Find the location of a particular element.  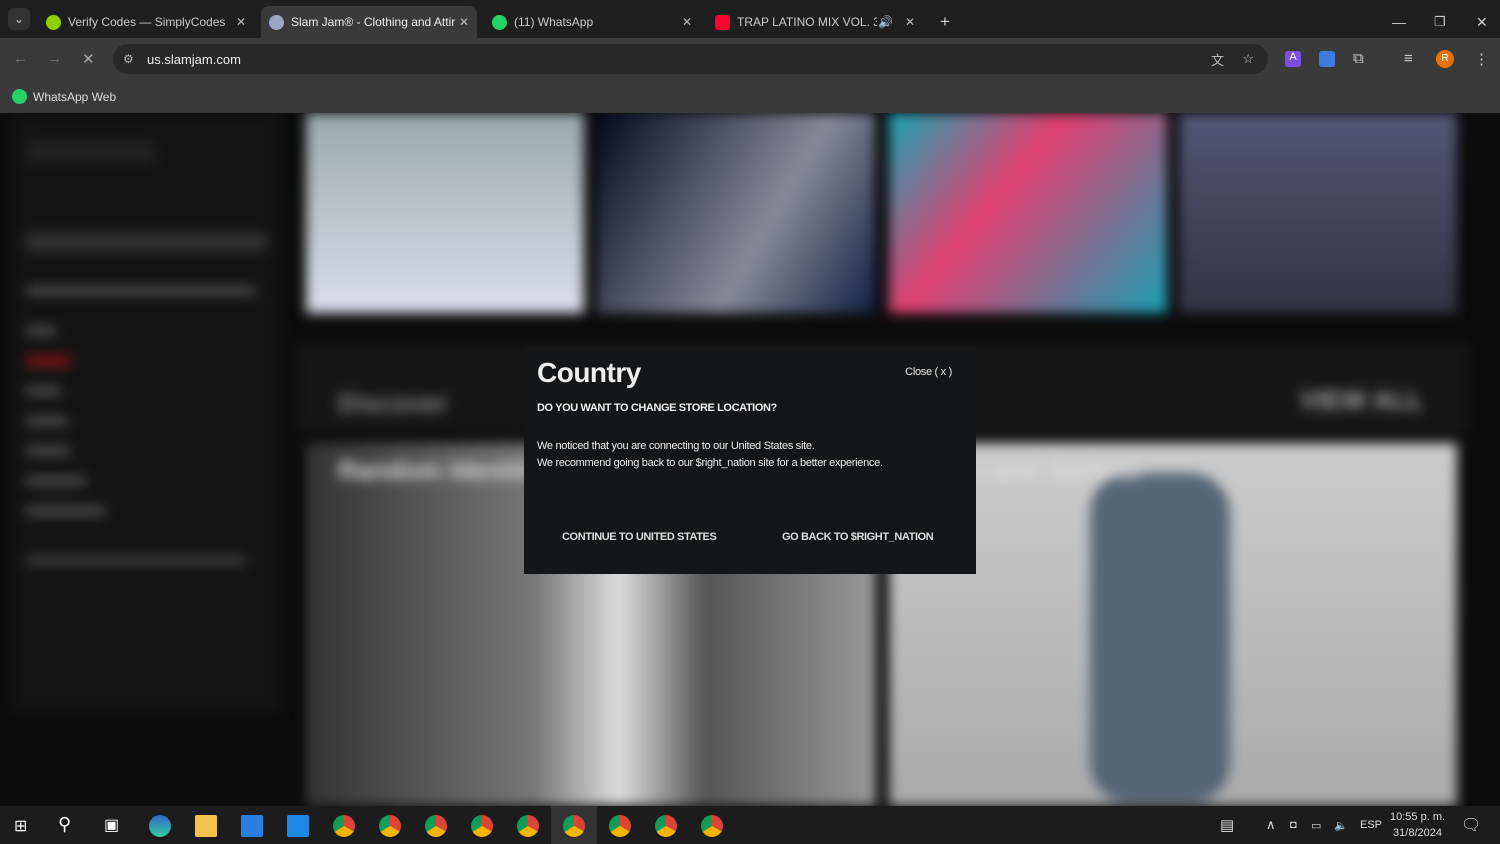

file-explorer-icon is located at coordinates (206, 826).